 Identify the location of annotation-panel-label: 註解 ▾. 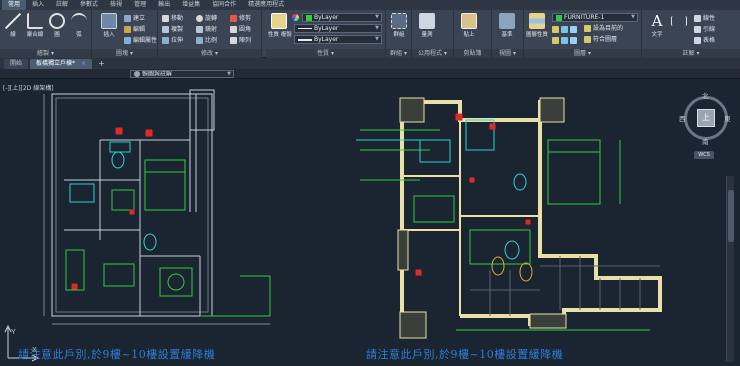
(691, 53).